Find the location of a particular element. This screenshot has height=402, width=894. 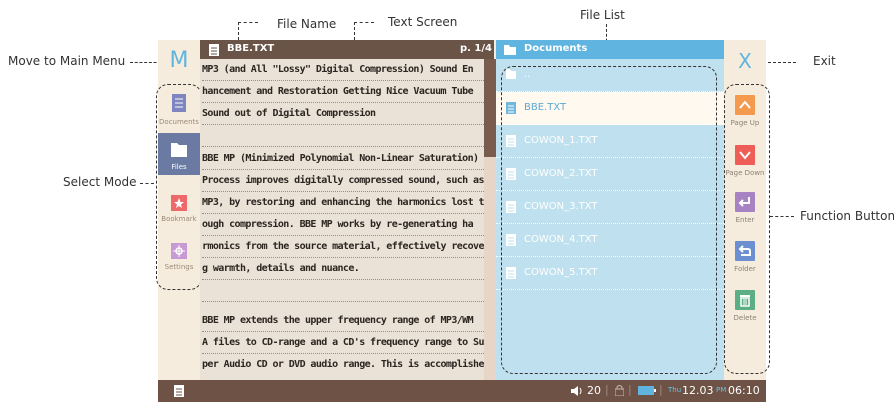

callout-text-screen: Text Screen is located at coordinates (423, 22).